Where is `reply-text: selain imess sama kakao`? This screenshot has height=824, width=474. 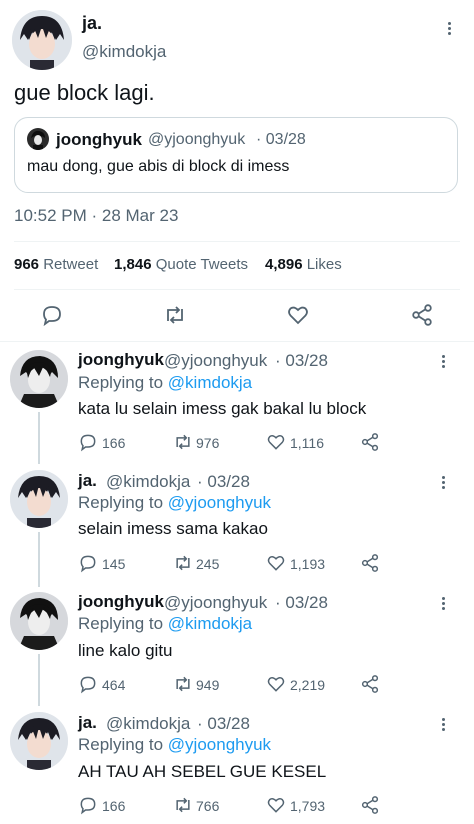
reply-text: selain imess sama kakao is located at coordinates (173, 528).